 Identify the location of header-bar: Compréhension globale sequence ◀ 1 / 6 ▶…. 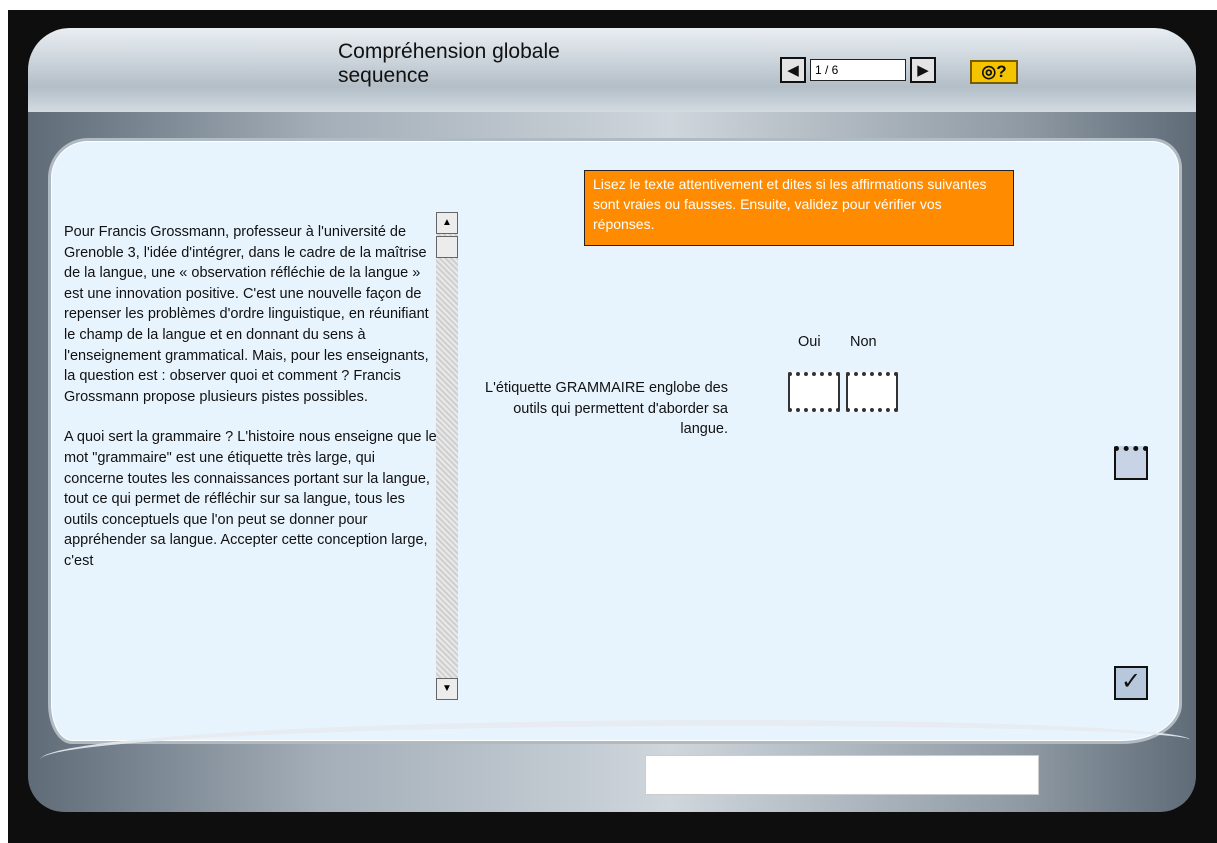
(612, 71).